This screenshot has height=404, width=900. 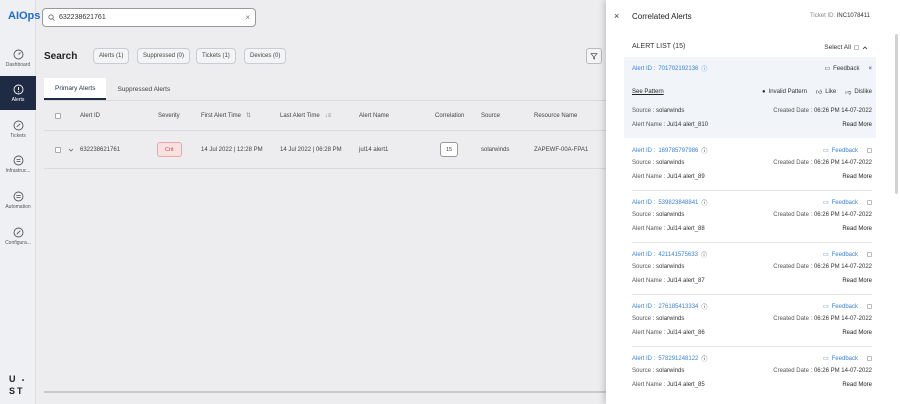 I want to click on cell-alert-id: 632238621761, so click(x=100, y=150).